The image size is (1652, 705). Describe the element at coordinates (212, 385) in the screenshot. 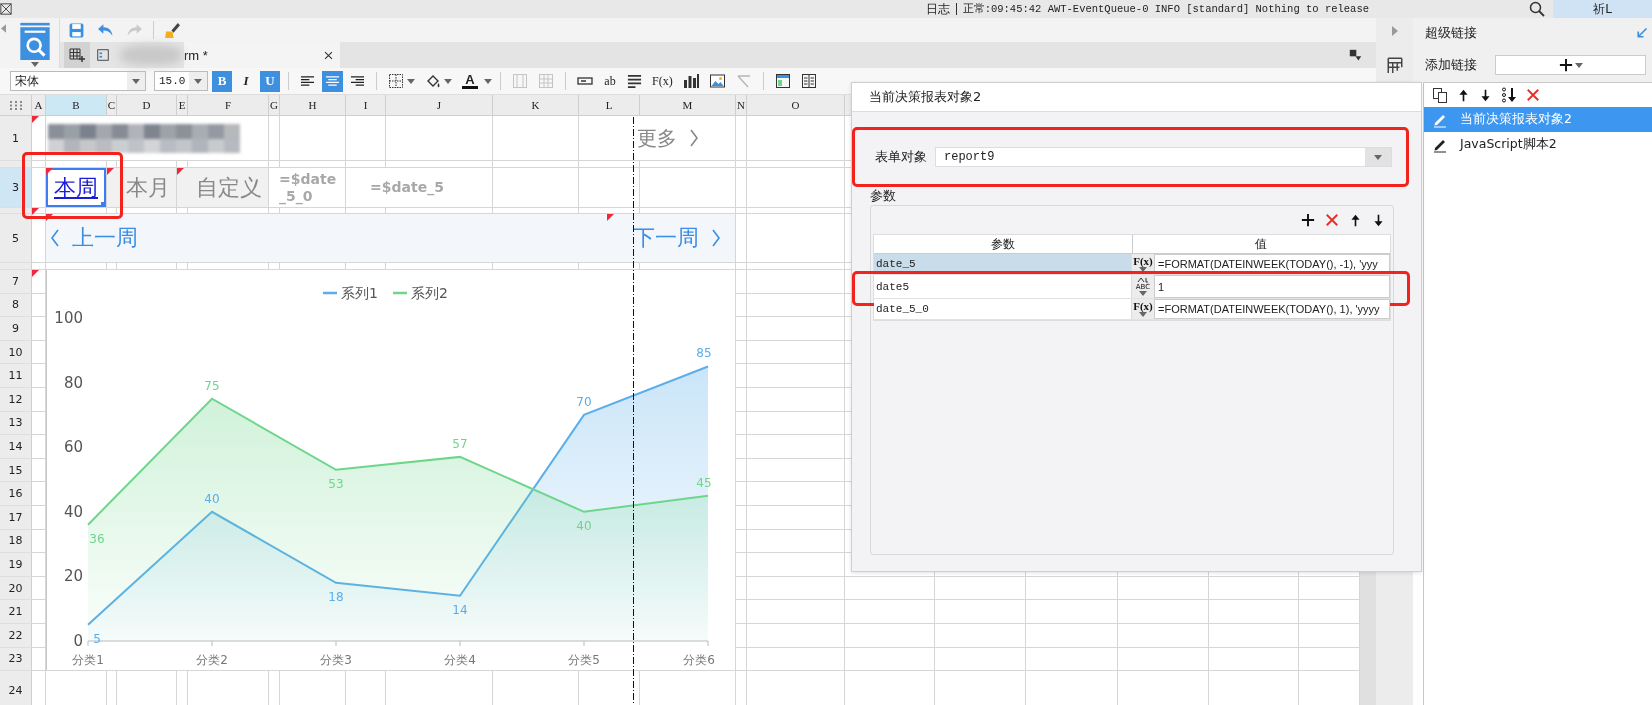

I see `data-label: 75` at that location.